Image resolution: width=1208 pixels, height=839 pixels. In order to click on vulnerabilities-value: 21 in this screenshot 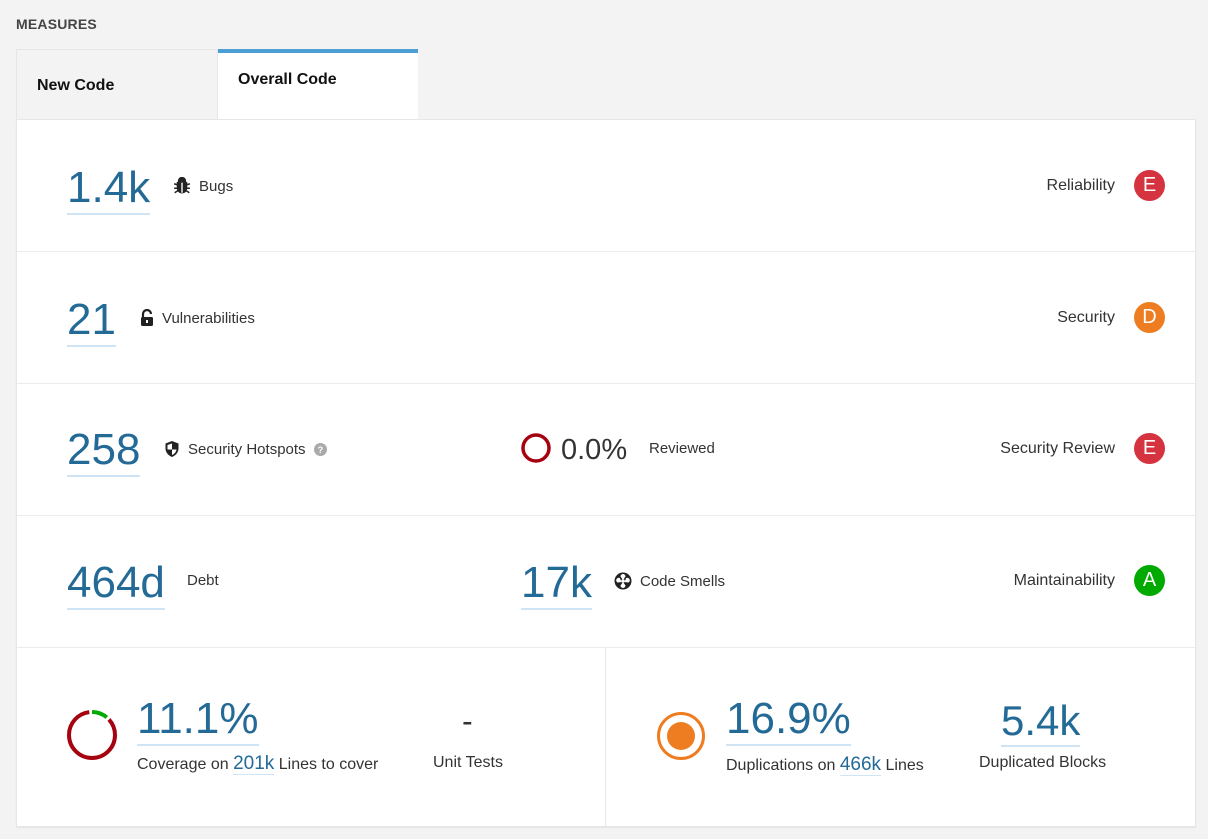, I will do `click(91, 322)`.